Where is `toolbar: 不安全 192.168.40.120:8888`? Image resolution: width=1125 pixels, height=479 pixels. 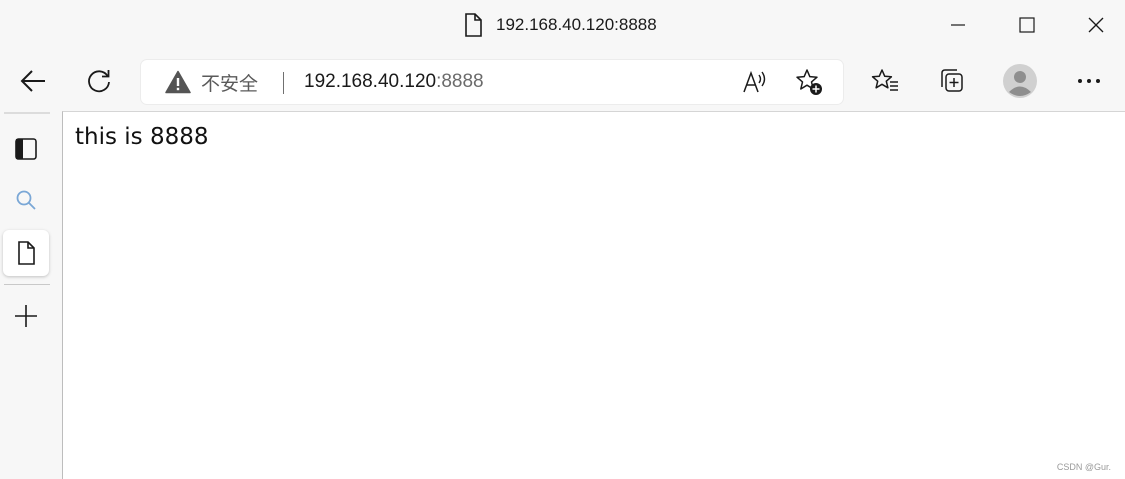 toolbar: 不安全 192.168.40.120:8888 is located at coordinates (562, 81).